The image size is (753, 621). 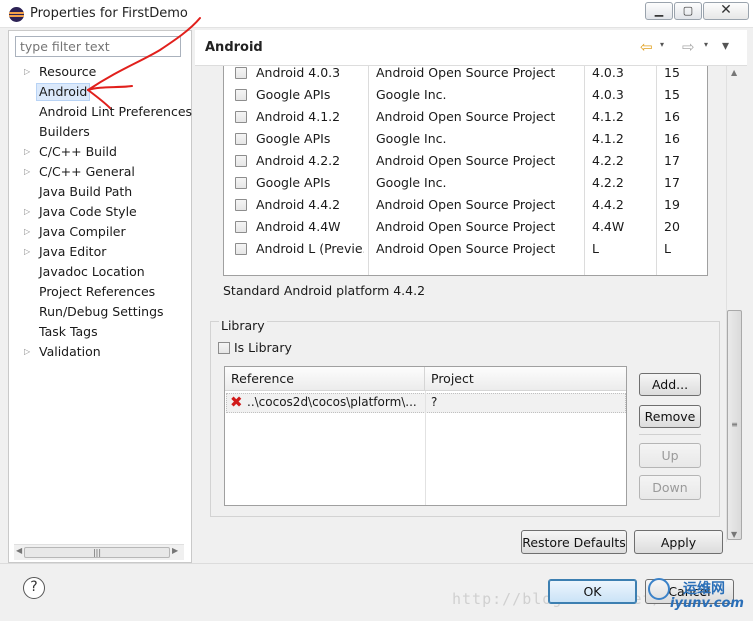 What do you see at coordinates (670, 487) in the screenshot?
I see `move-down-button: Down` at bounding box center [670, 487].